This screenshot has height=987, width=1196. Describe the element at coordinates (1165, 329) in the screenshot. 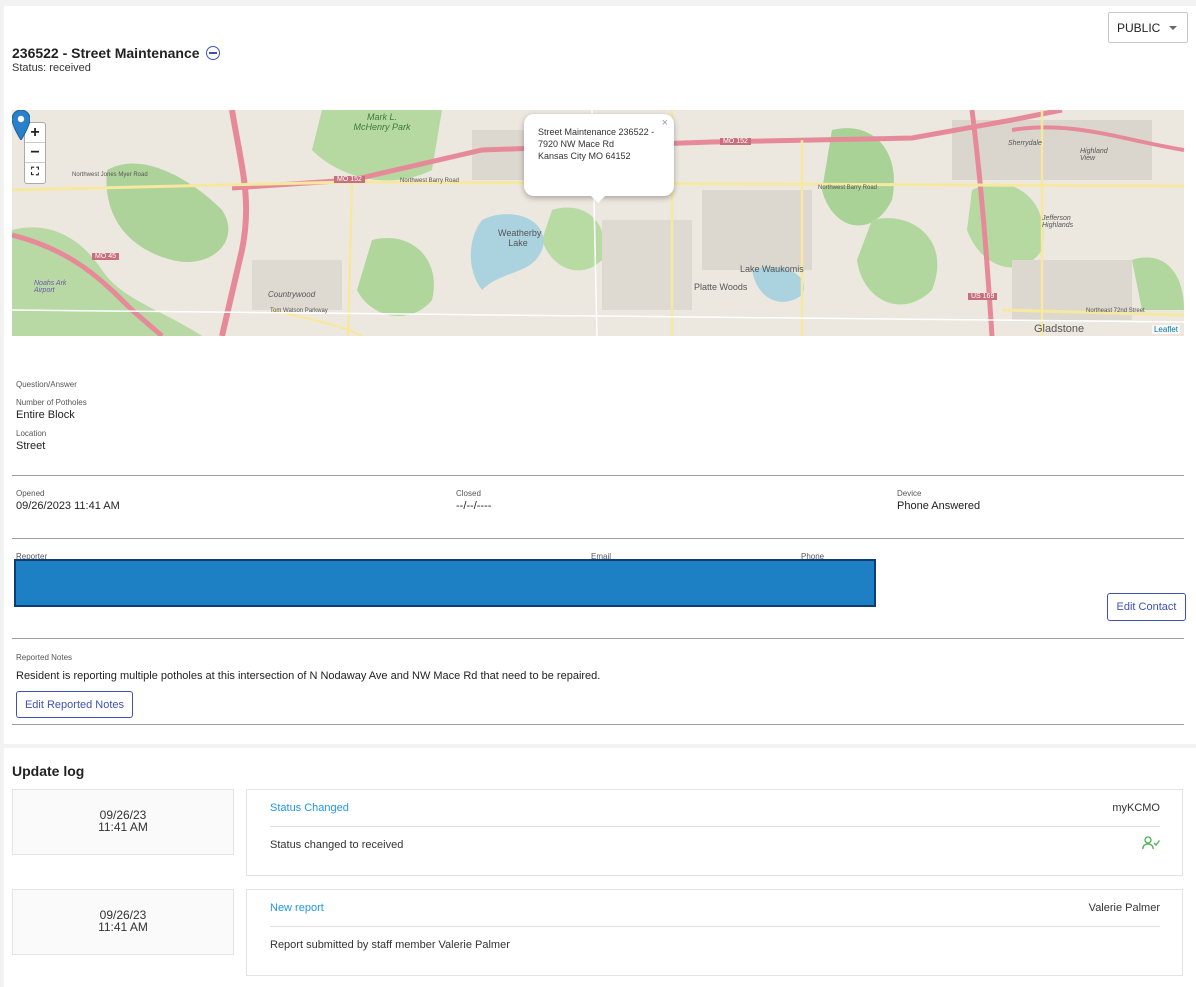

I see `map-attribution: Leaflet` at that location.